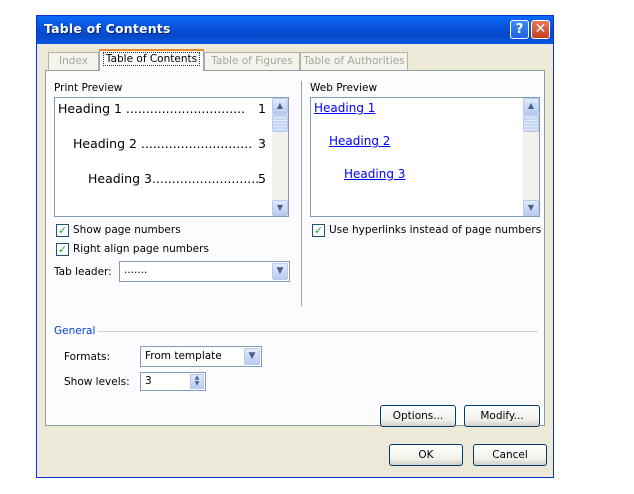 This screenshot has height=494, width=634. I want to click on tab-label: Table of Contents, so click(151, 59).